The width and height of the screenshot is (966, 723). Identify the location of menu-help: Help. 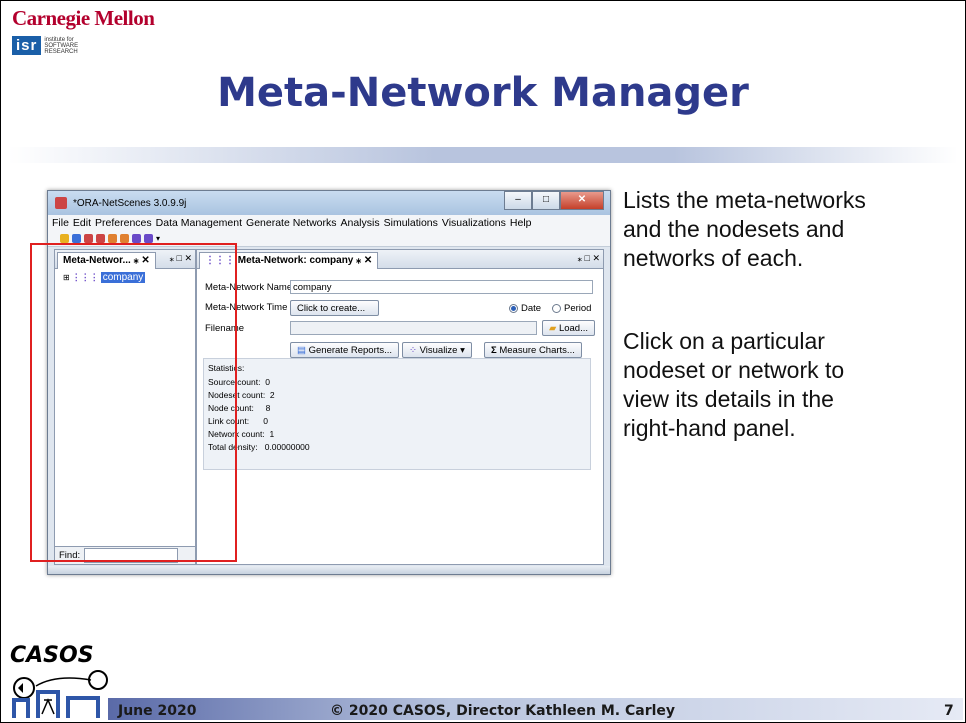
(521, 223).